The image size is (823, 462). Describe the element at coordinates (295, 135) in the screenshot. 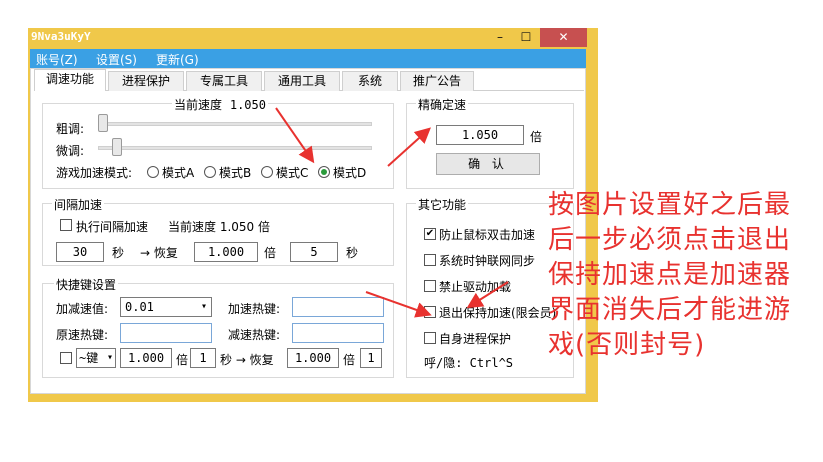

I see `arrow-to-mode-d` at that location.